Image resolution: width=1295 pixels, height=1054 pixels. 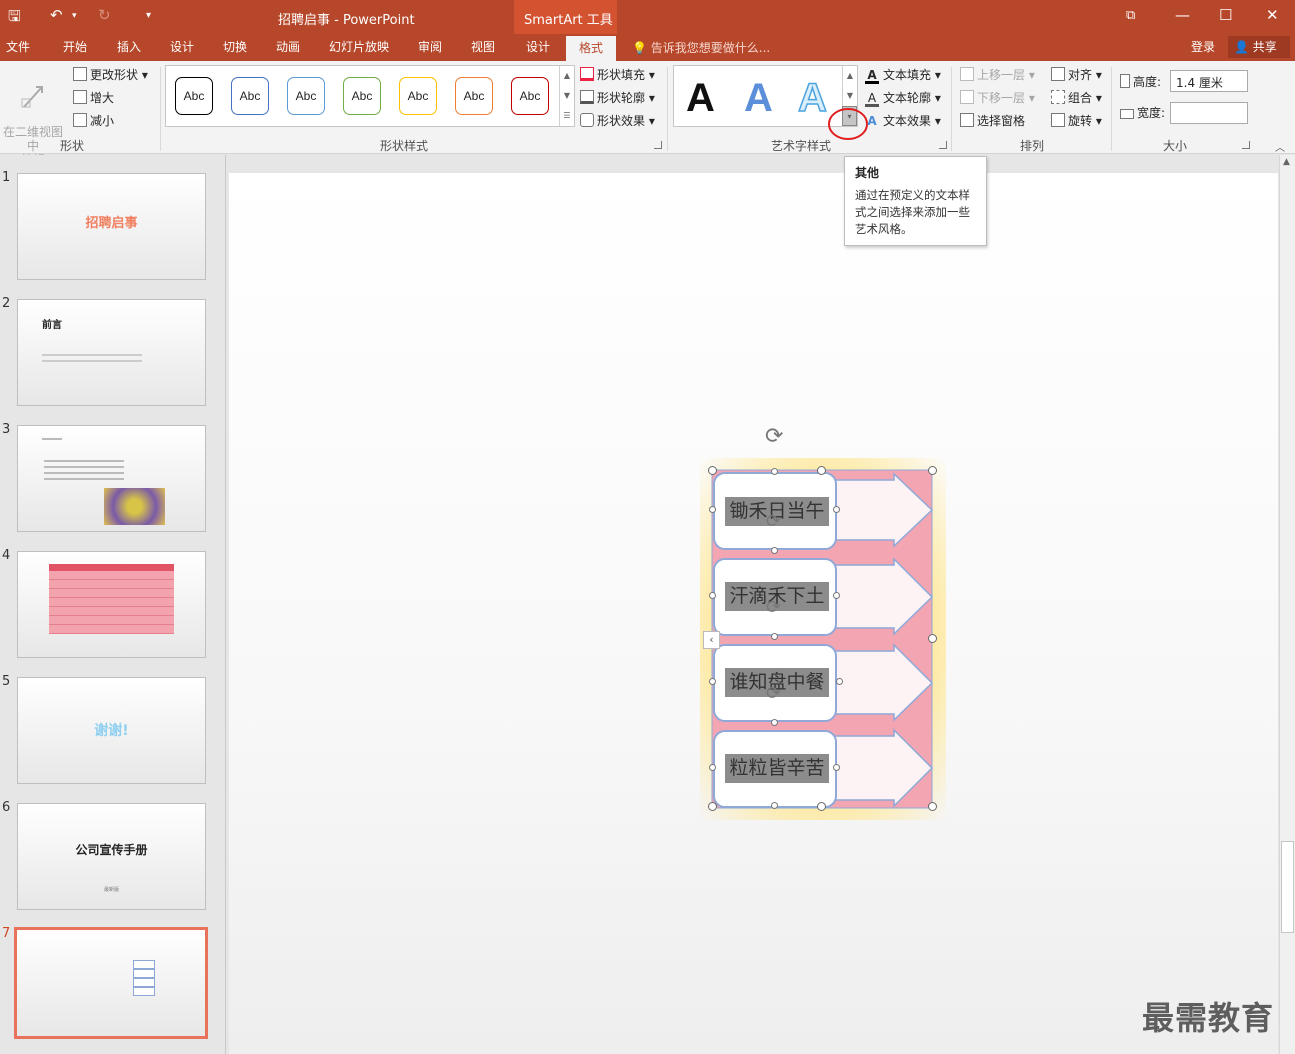 What do you see at coordinates (1203, 46) in the screenshot?
I see `login-link: 登录` at bounding box center [1203, 46].